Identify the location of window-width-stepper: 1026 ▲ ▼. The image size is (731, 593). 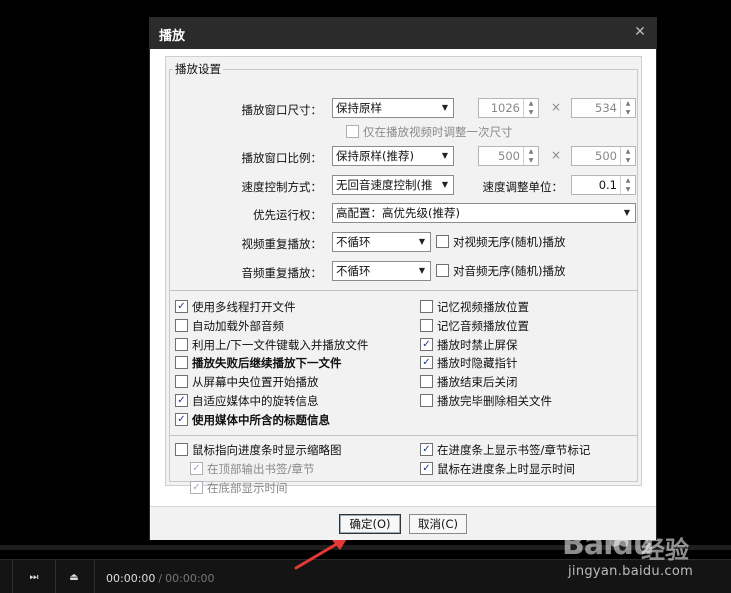
(508, 108).